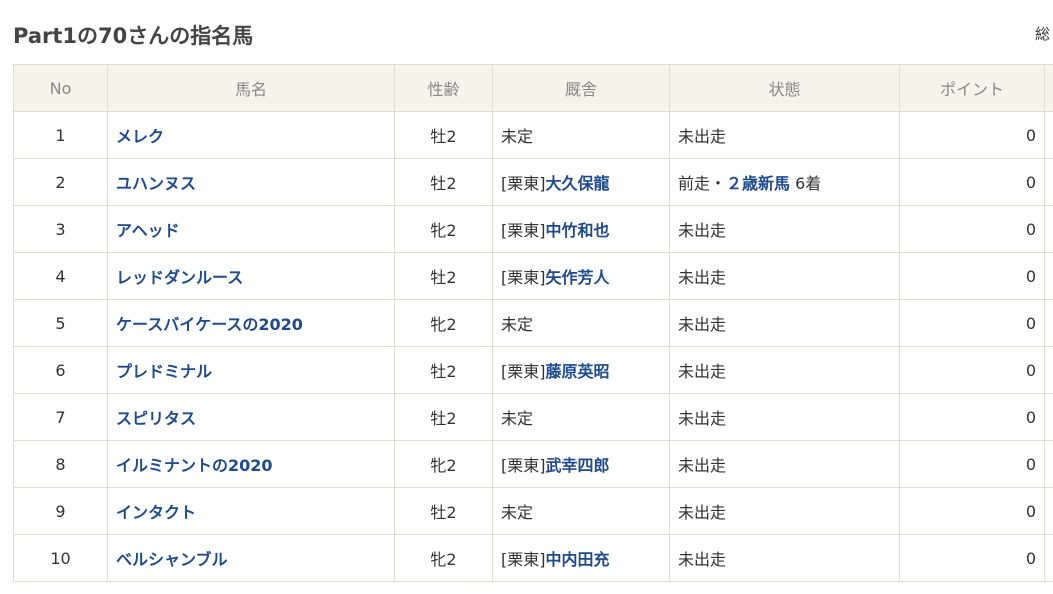 Image resolution: width=1053 pixels, height=594 pixels. Describe the element at coordinates (179, 277) in the screenshot. I see `horse-name-link: レッドダンルース` at that location.